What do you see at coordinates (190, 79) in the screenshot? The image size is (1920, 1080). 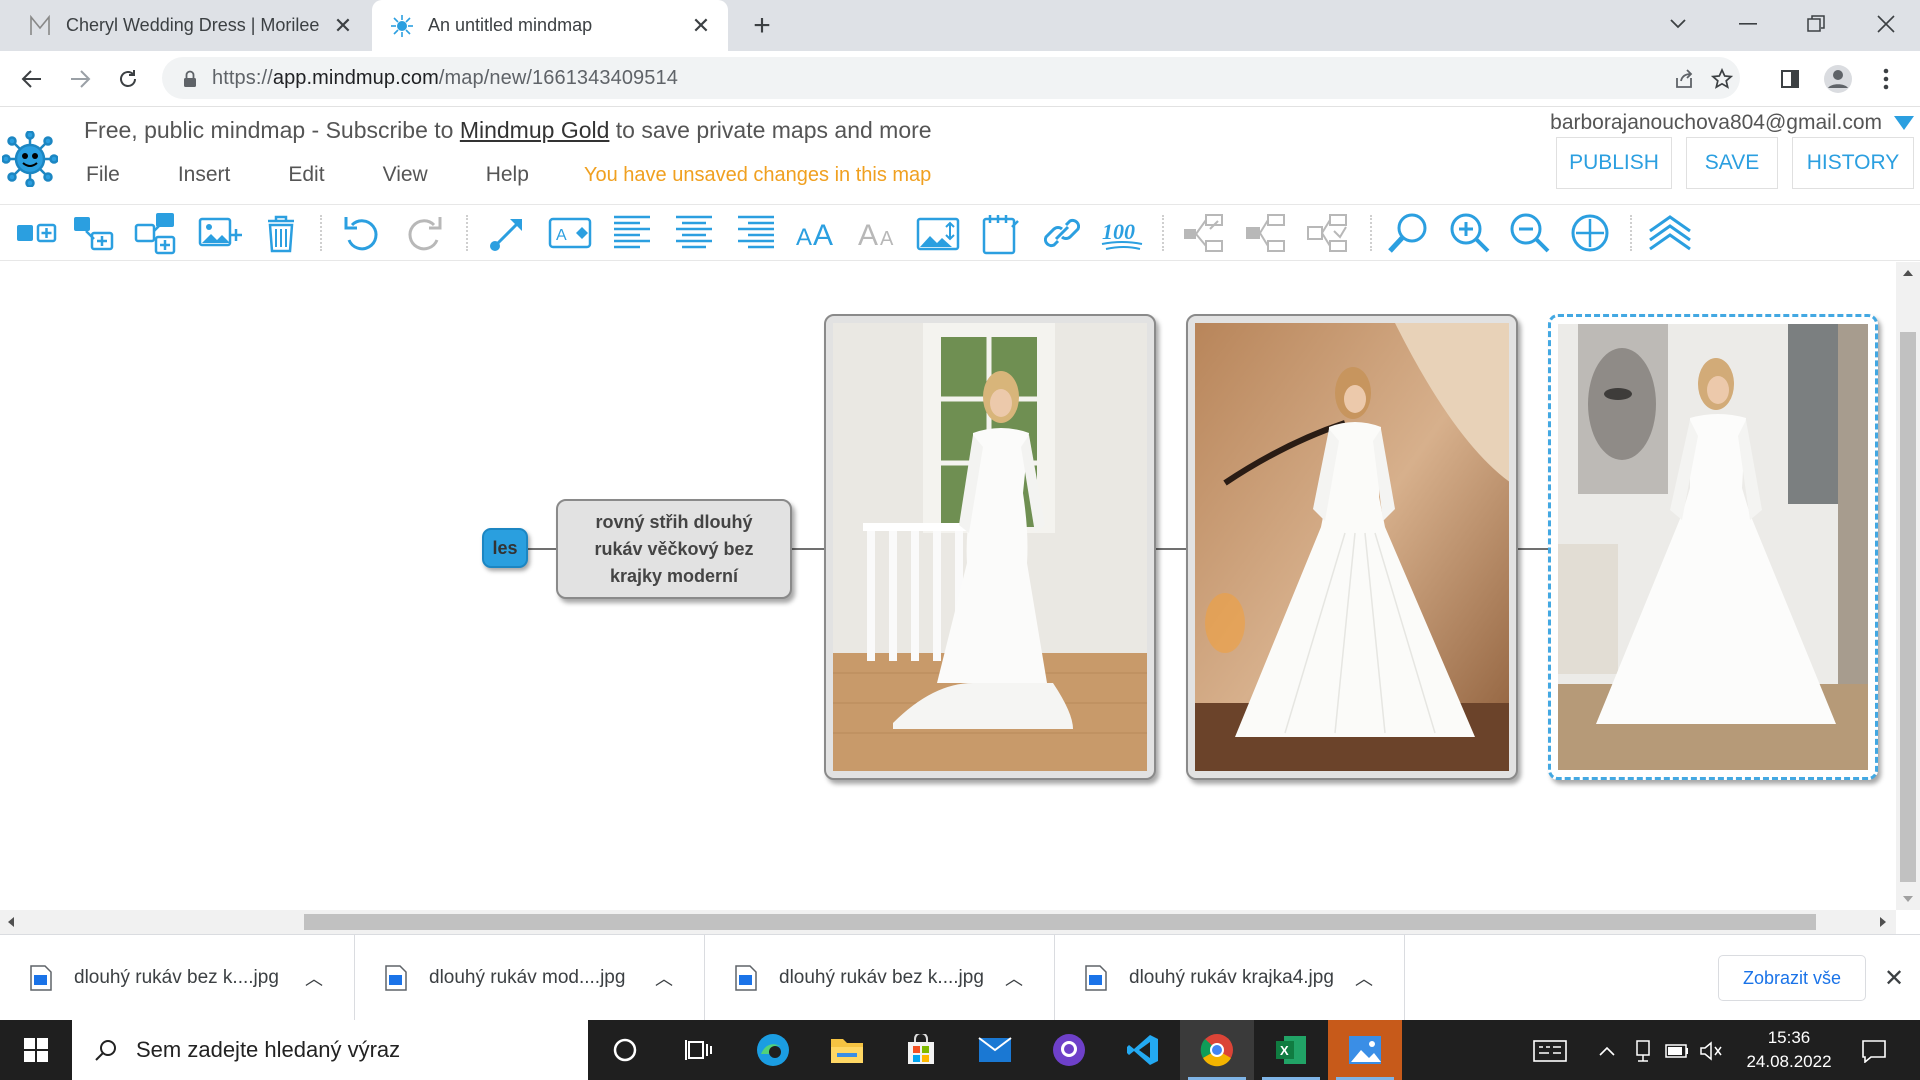 I see `lock-icon` at bounding box center [190, 79].